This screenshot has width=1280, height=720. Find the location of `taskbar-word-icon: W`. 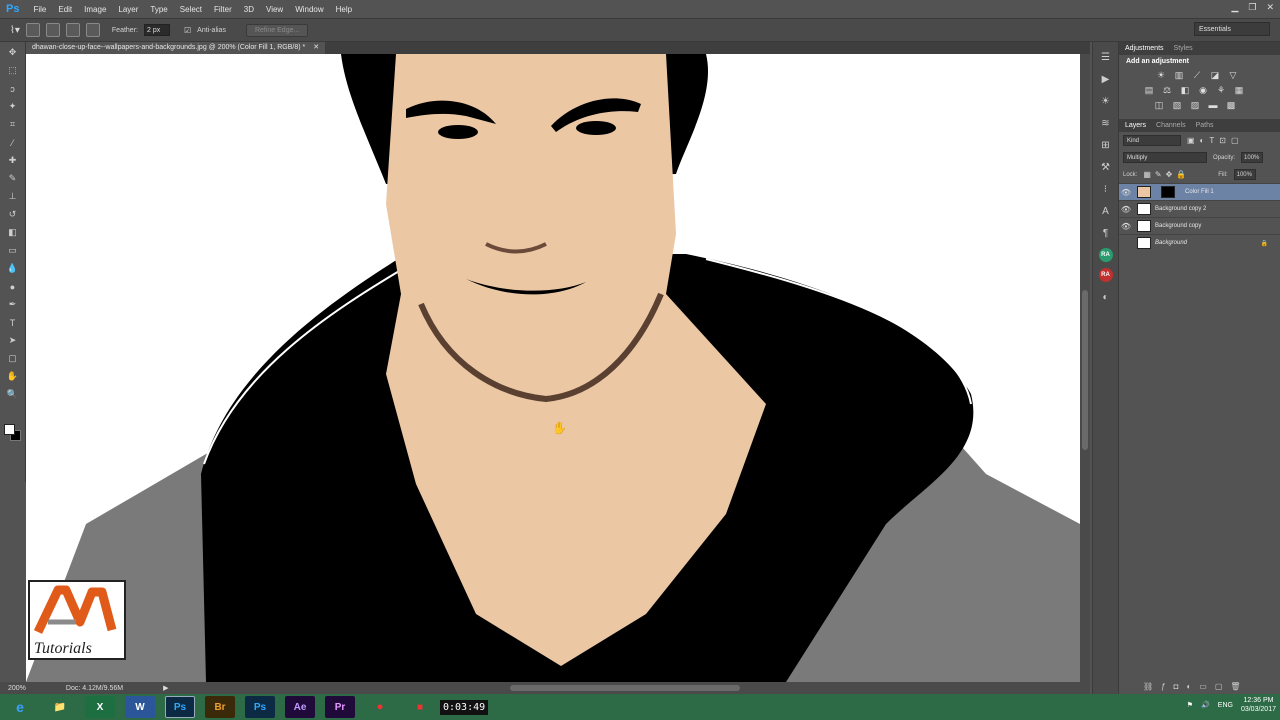

taskbar-word-icon: W is located at coordinates (140, 707).